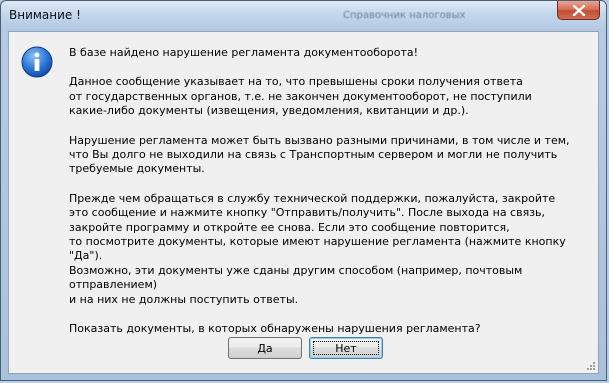  What do you see at coordinates (591, 366) in the screenshot?
I see `resize-grip-icon` at bounding box center [591, 366].